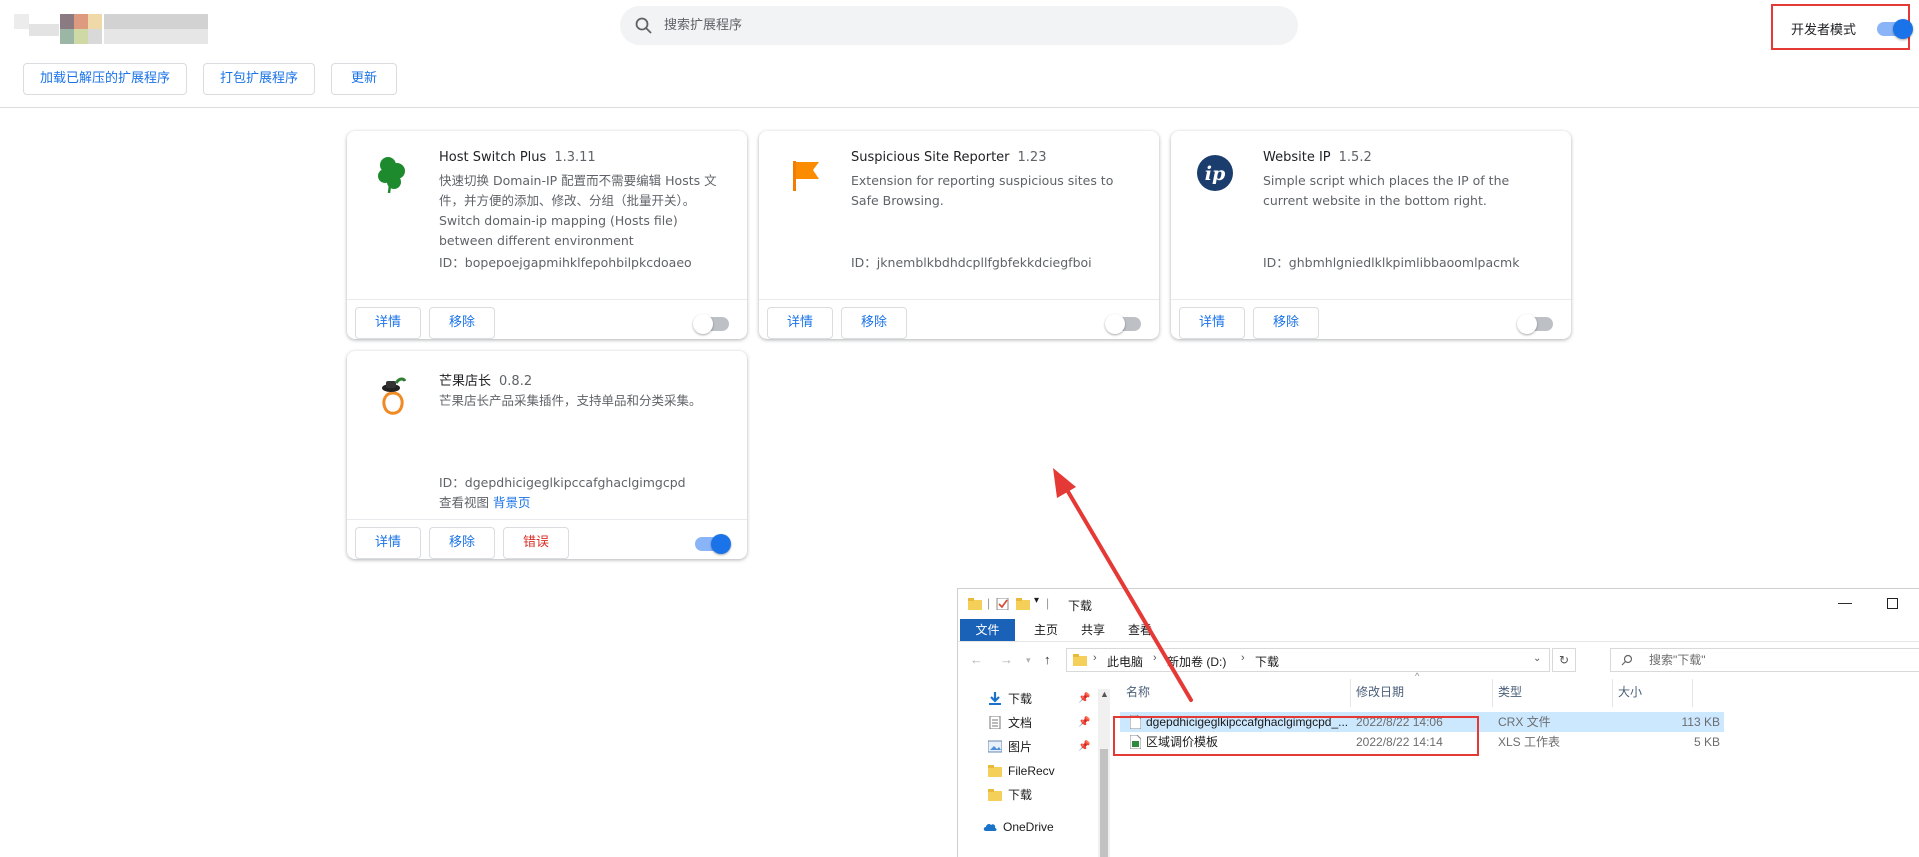  I want to click on forward-arrow-icon: →, so click(1006, 659).